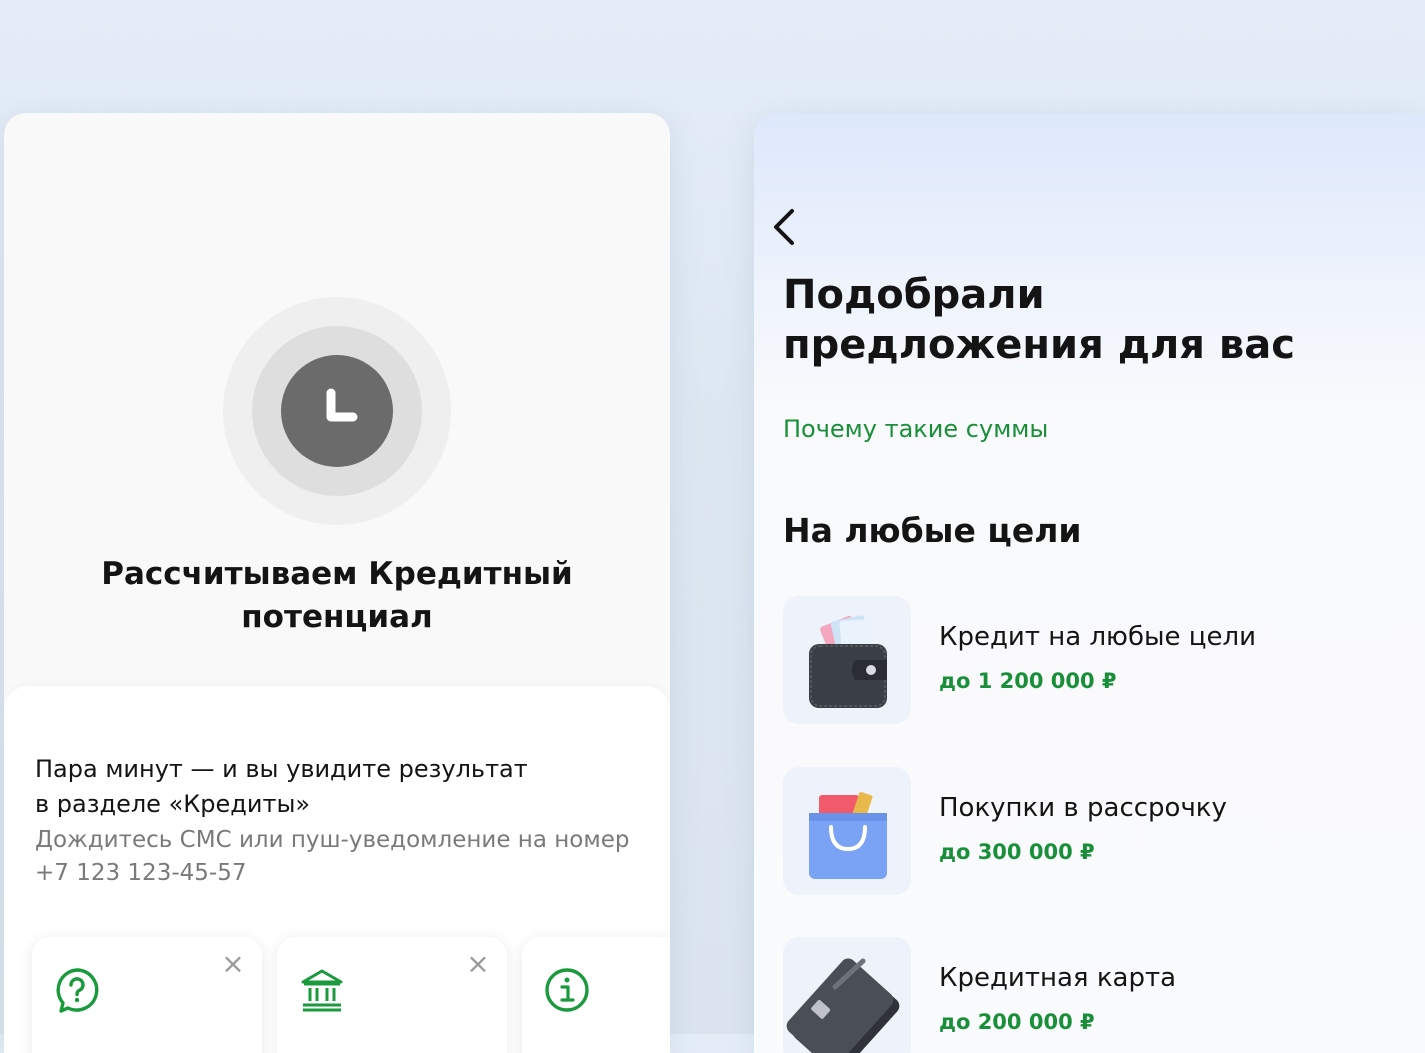  I want to click on hint-card-info, so click(596, 995).